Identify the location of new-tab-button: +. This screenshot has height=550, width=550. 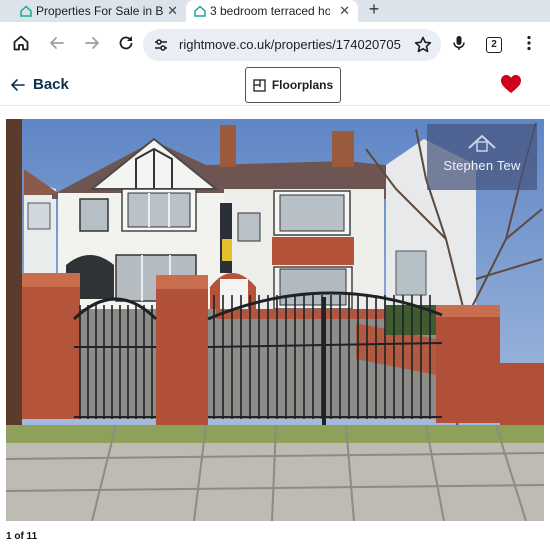
(374, 10).